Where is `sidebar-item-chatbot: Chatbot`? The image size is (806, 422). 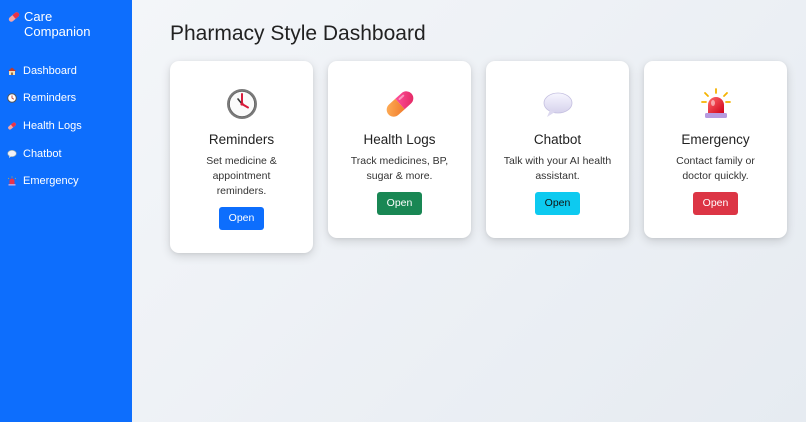
sidebar-item-chatbot: Chatbot is located at coordinates (69, 154).